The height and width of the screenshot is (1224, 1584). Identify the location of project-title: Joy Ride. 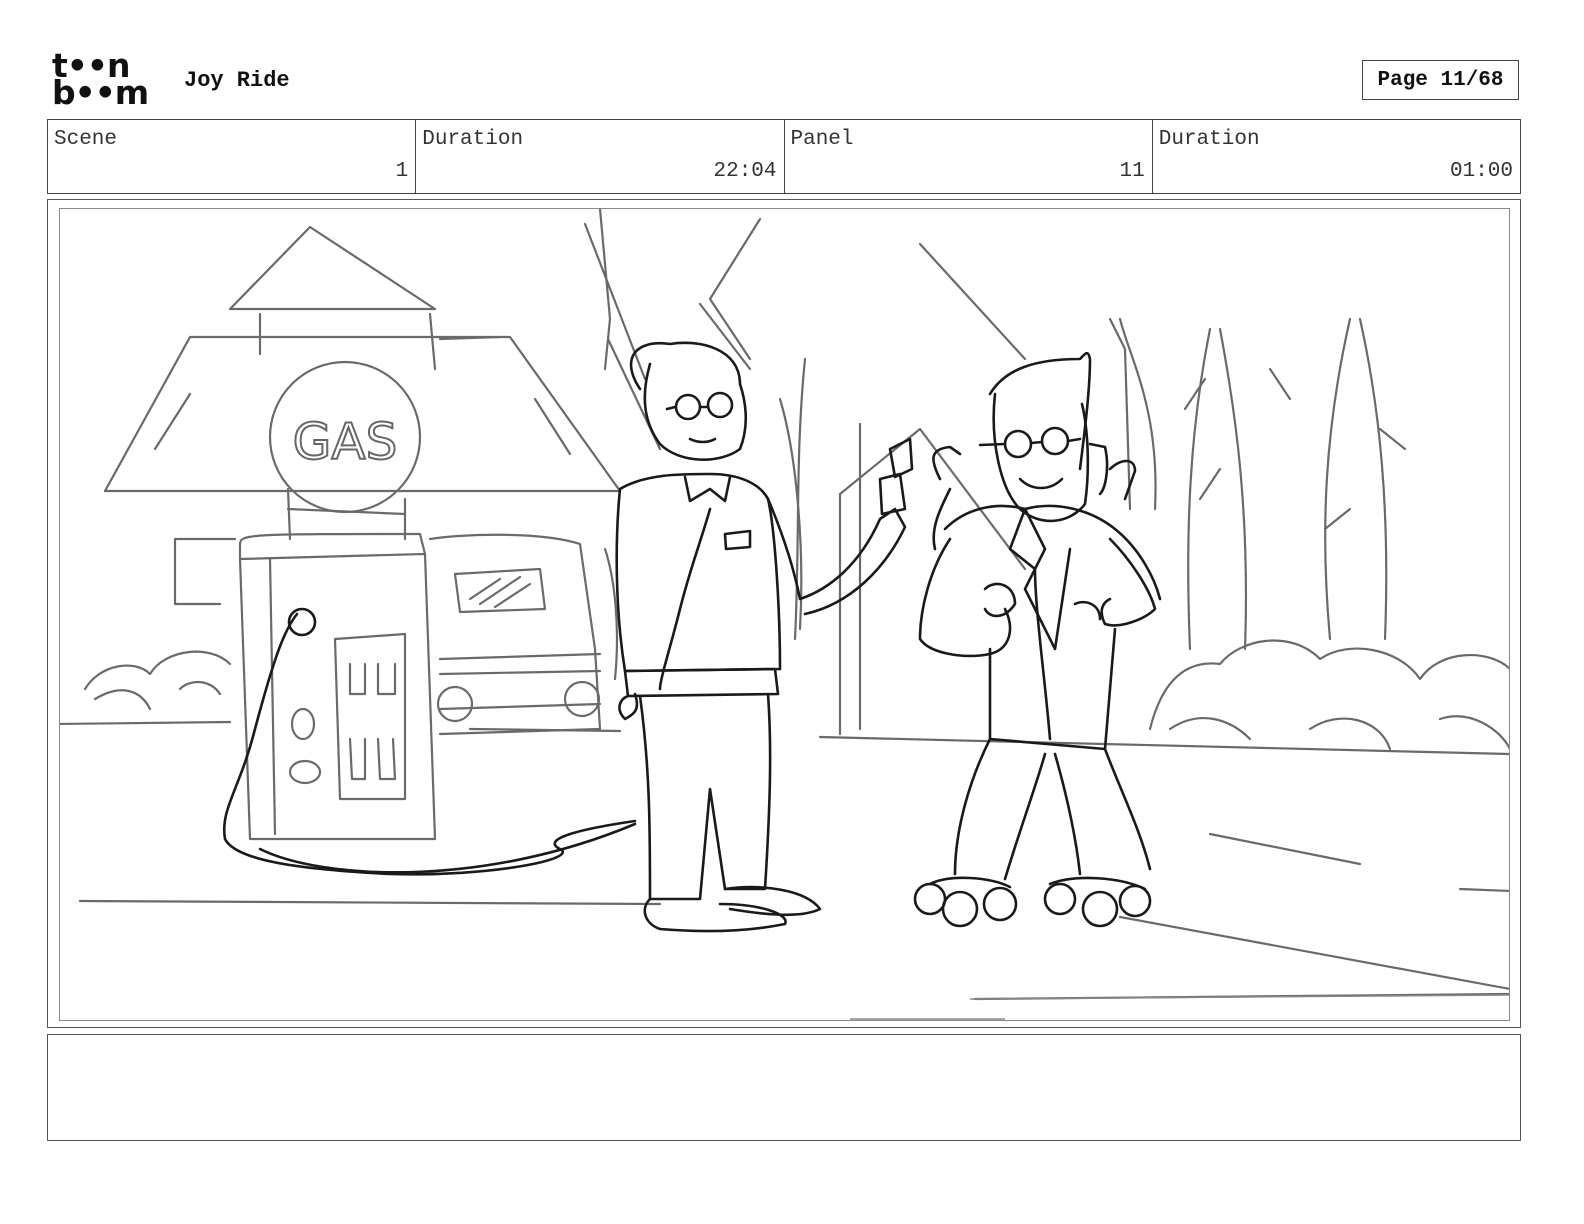
(237, 80).